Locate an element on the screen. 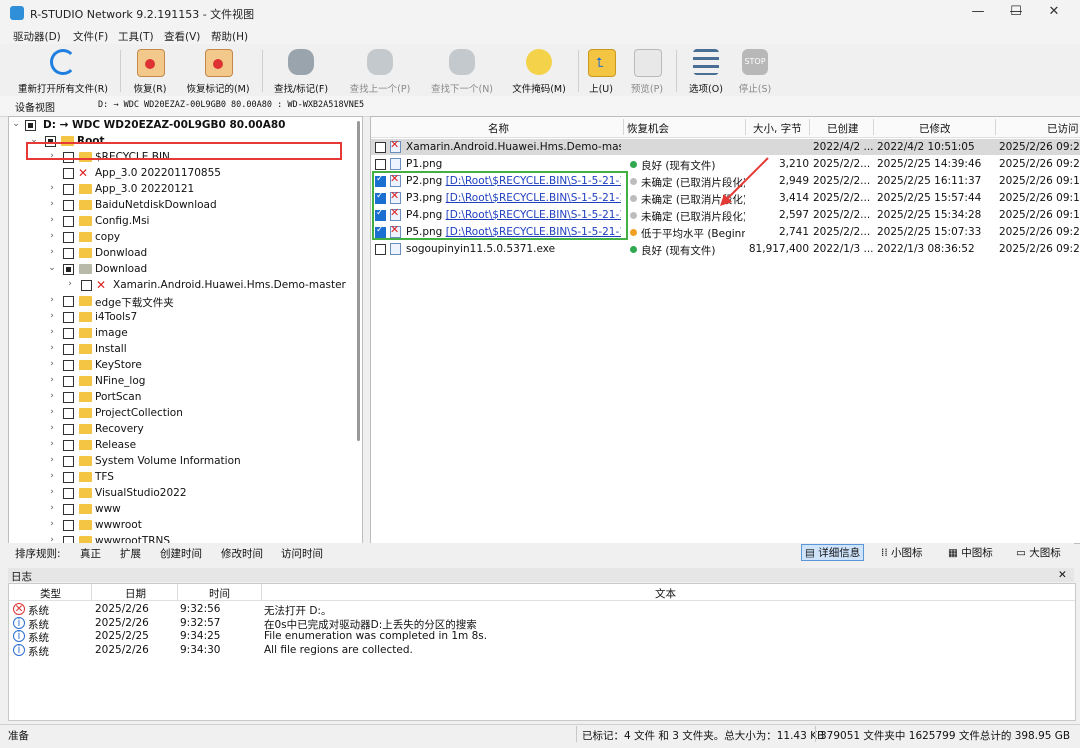 This screenshot has height=748, width=1080. sort-by-extension: 扩展 is located at coordinates (130, 553).